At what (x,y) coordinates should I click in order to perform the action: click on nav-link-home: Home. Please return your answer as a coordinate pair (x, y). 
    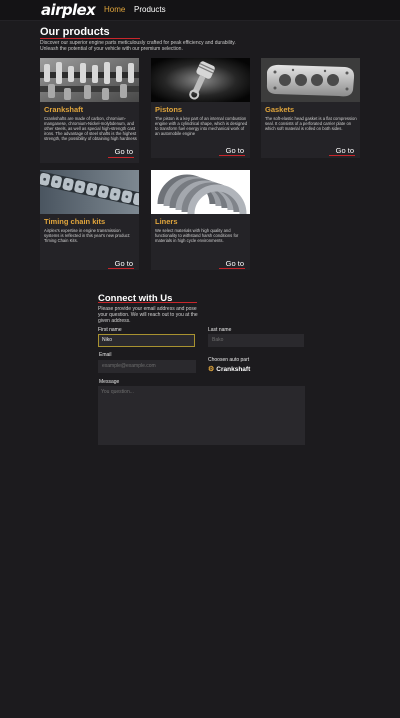
    Looking at the image, I should click on (114, 9).